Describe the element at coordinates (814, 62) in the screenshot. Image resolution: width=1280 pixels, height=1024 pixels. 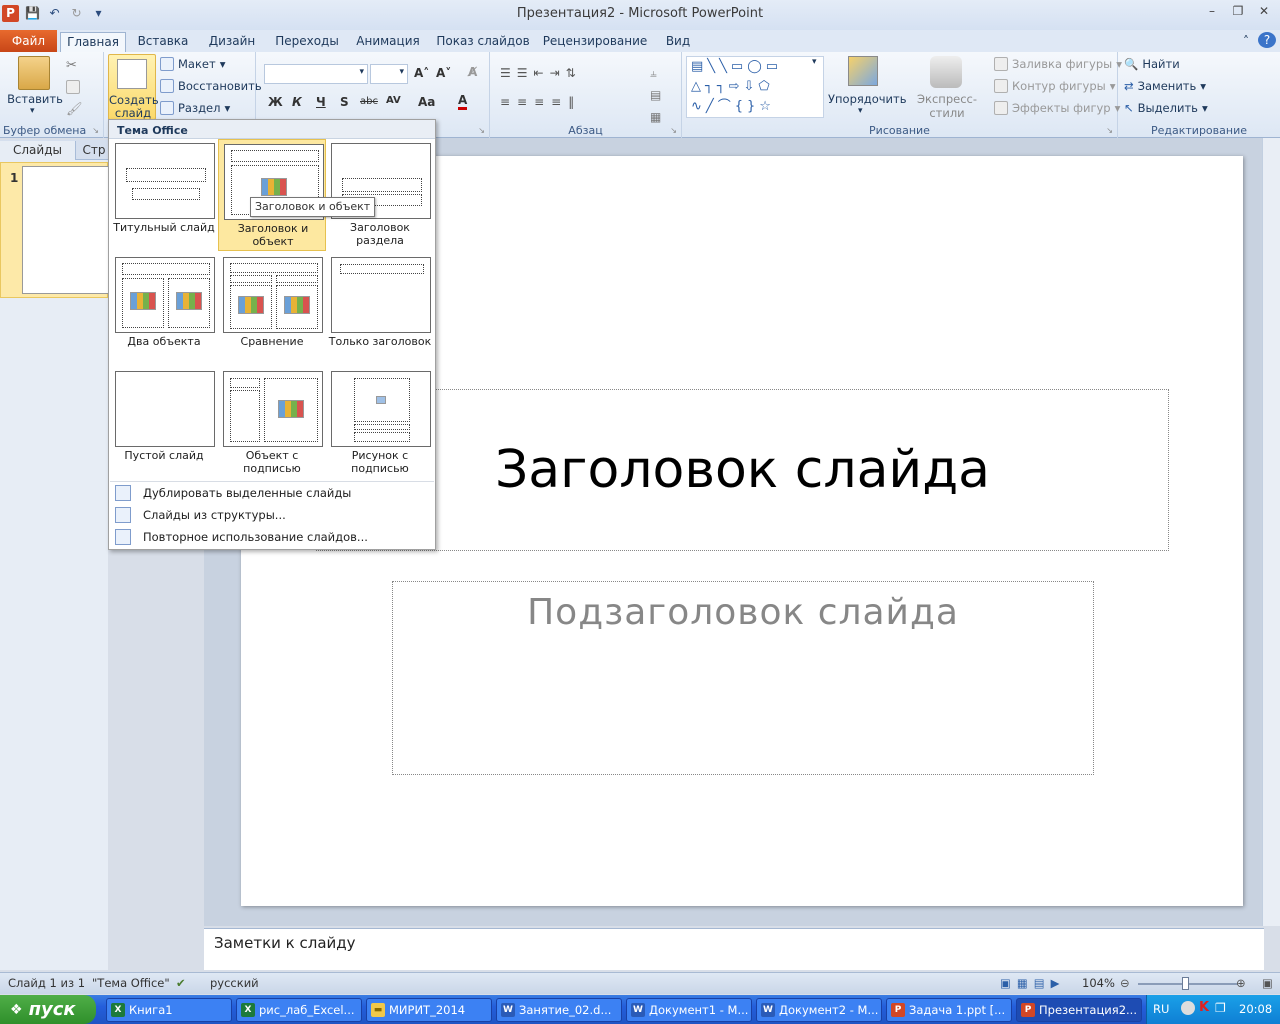
I see `shapes-more-icon: ▾` at that location.